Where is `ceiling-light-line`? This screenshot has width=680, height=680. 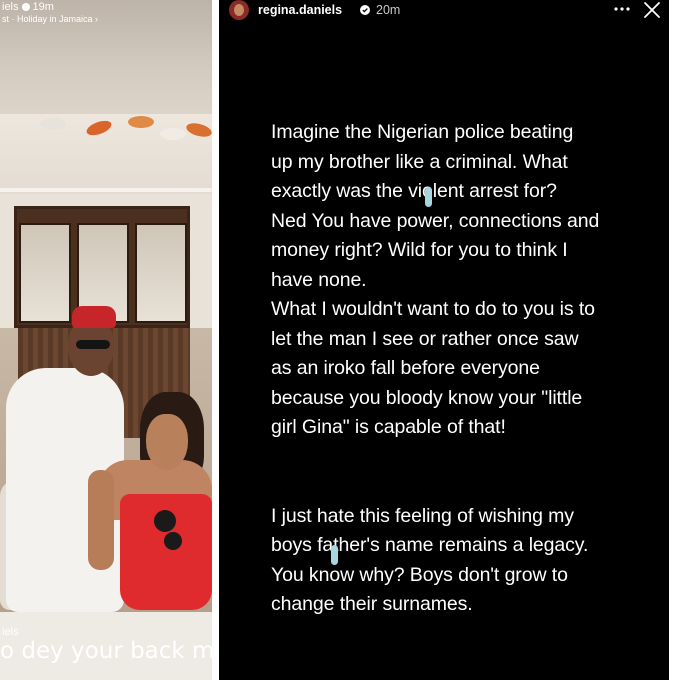 ceiling-light-line is located at coordinates (106, 190).